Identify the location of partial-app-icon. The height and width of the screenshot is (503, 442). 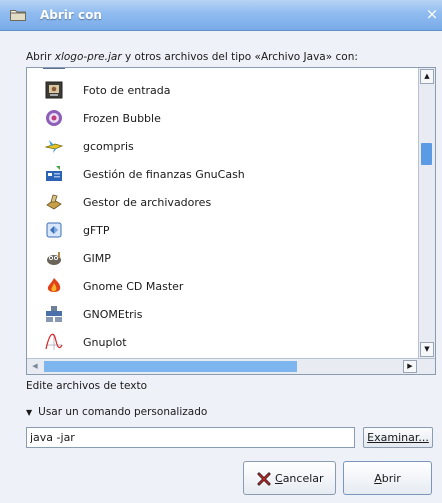
(54, 68).